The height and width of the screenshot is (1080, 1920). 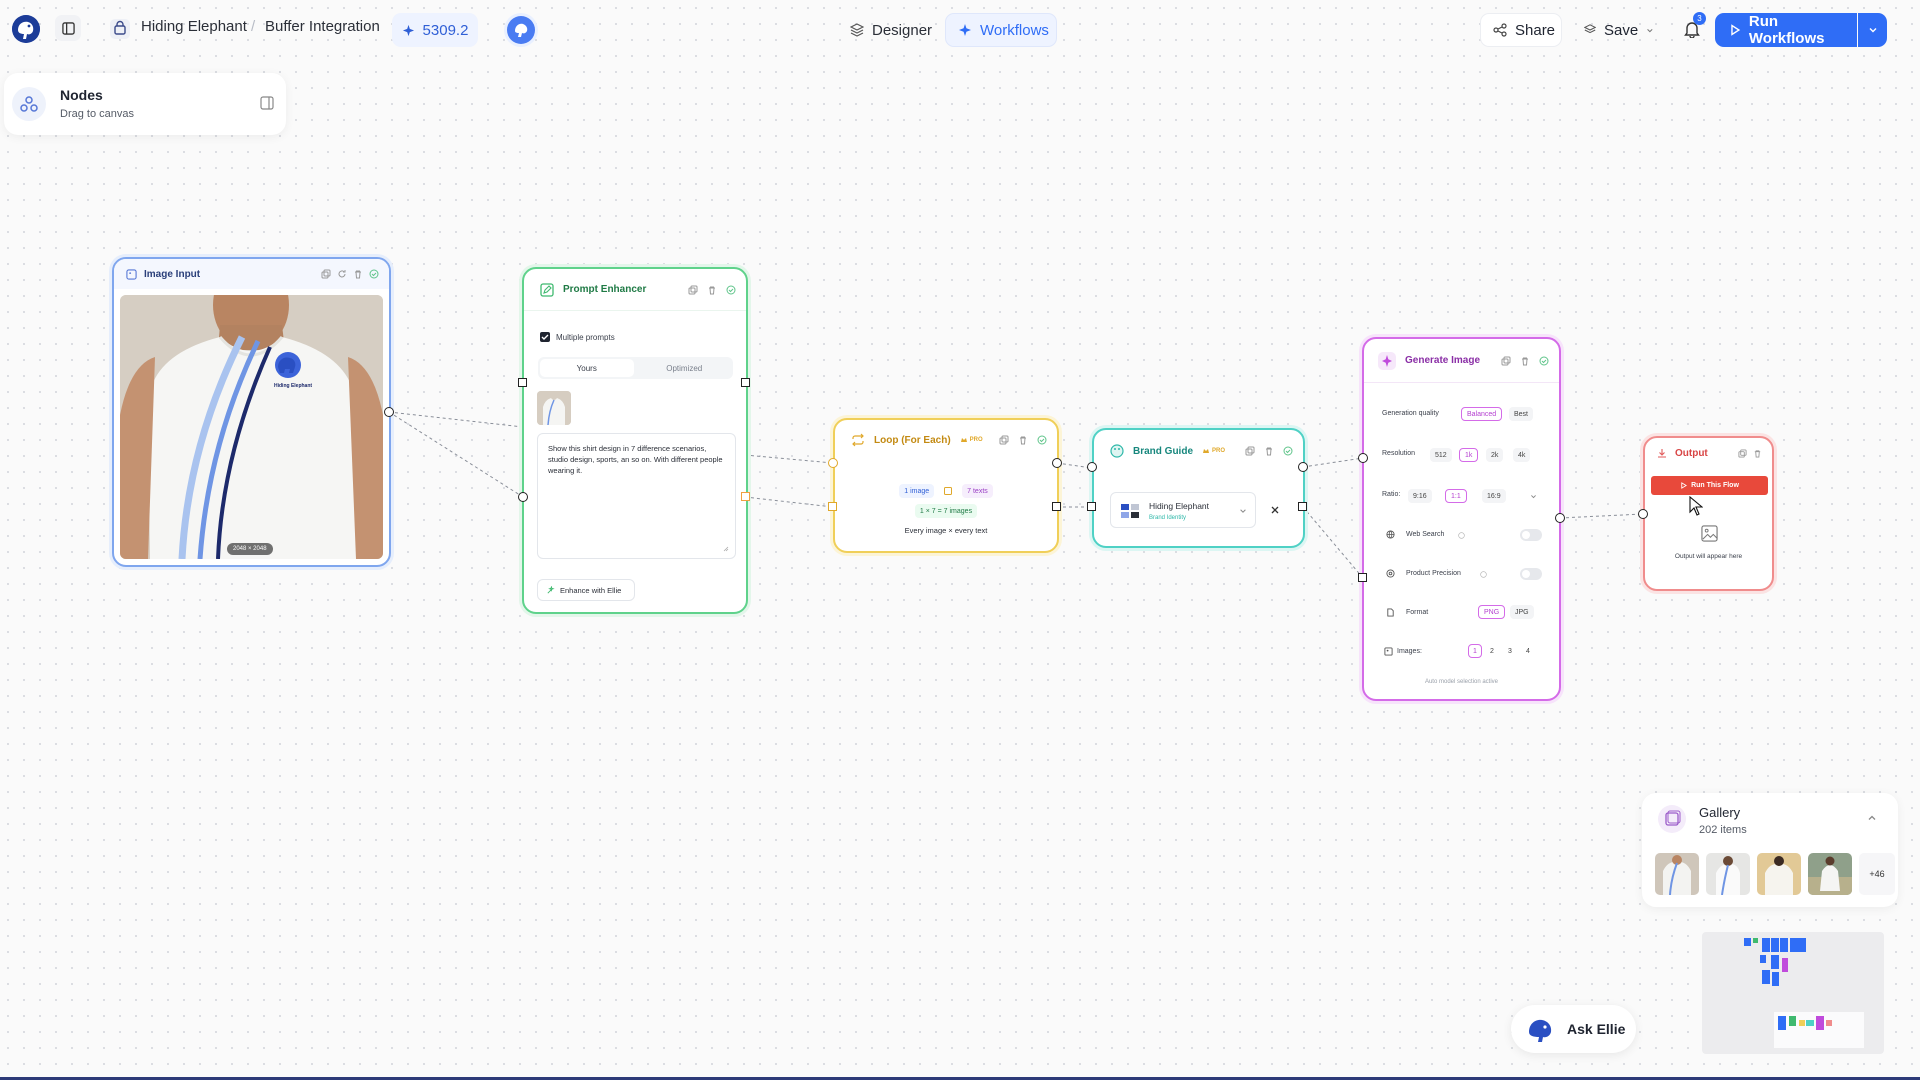 I want to click on run-workflows-button: Run Workflows, so click(x=1786, y=30).